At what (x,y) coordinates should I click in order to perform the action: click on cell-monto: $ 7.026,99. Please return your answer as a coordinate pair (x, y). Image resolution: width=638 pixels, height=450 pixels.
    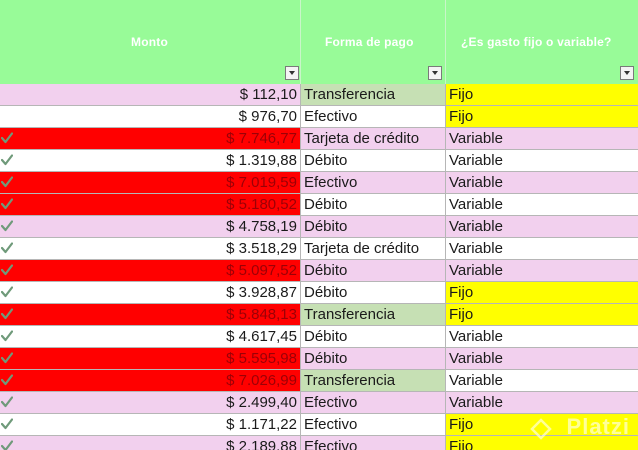
    Looking at the image, I should click on (150, 380).